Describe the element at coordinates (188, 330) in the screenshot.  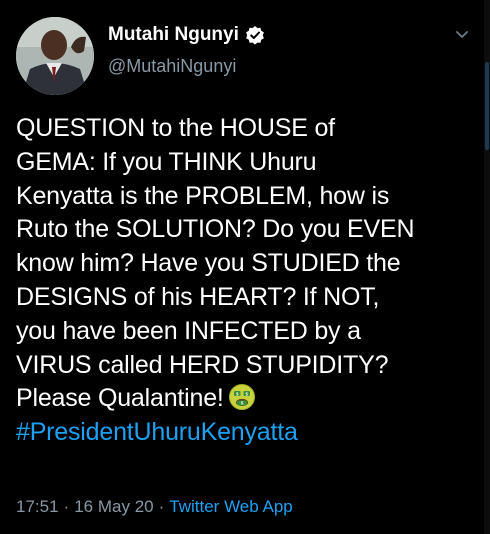
I see `tweet-text-line: you have been INFECTED by a` at that location.